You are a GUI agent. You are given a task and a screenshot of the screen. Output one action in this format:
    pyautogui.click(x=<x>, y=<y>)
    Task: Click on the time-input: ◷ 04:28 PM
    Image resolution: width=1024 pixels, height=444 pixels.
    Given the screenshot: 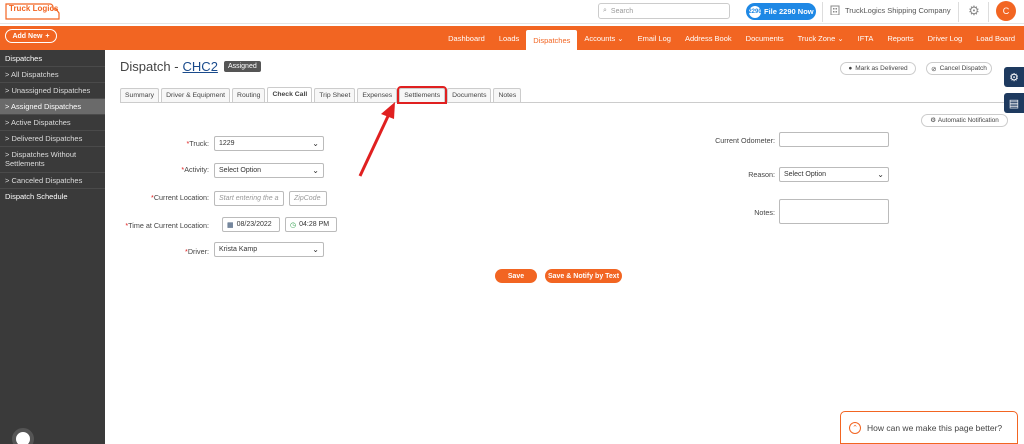 What is the action you would take?
    pyautogui.click(x=311, y=224)
    